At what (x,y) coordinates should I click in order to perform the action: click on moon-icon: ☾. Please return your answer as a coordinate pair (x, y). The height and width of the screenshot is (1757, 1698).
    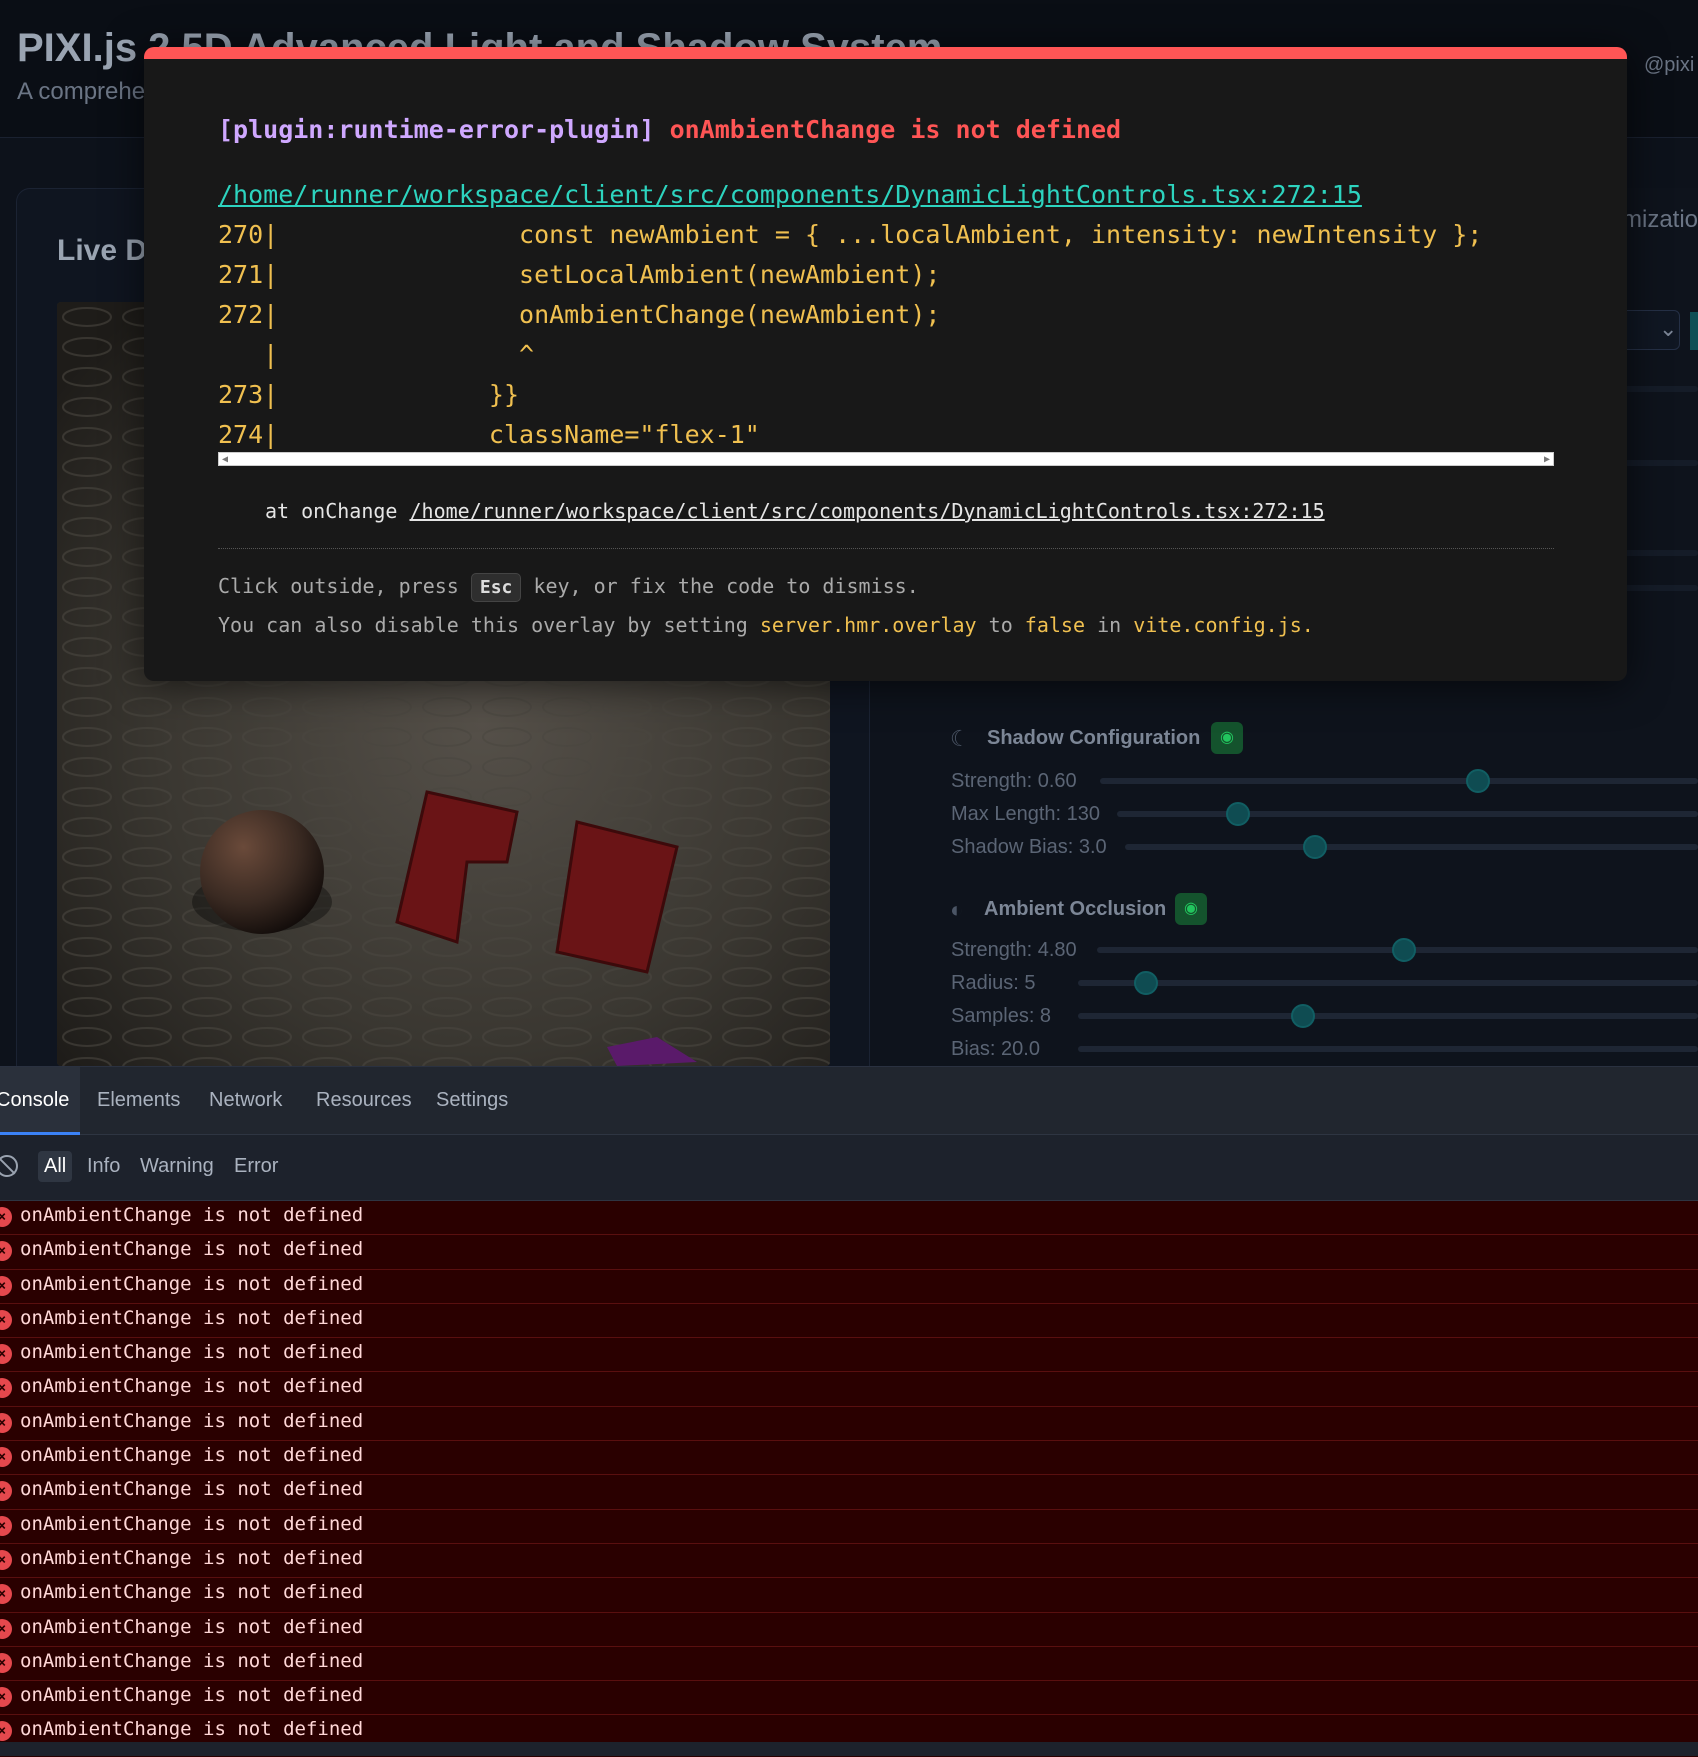
    Looking at the image, I should click on (960, 738).